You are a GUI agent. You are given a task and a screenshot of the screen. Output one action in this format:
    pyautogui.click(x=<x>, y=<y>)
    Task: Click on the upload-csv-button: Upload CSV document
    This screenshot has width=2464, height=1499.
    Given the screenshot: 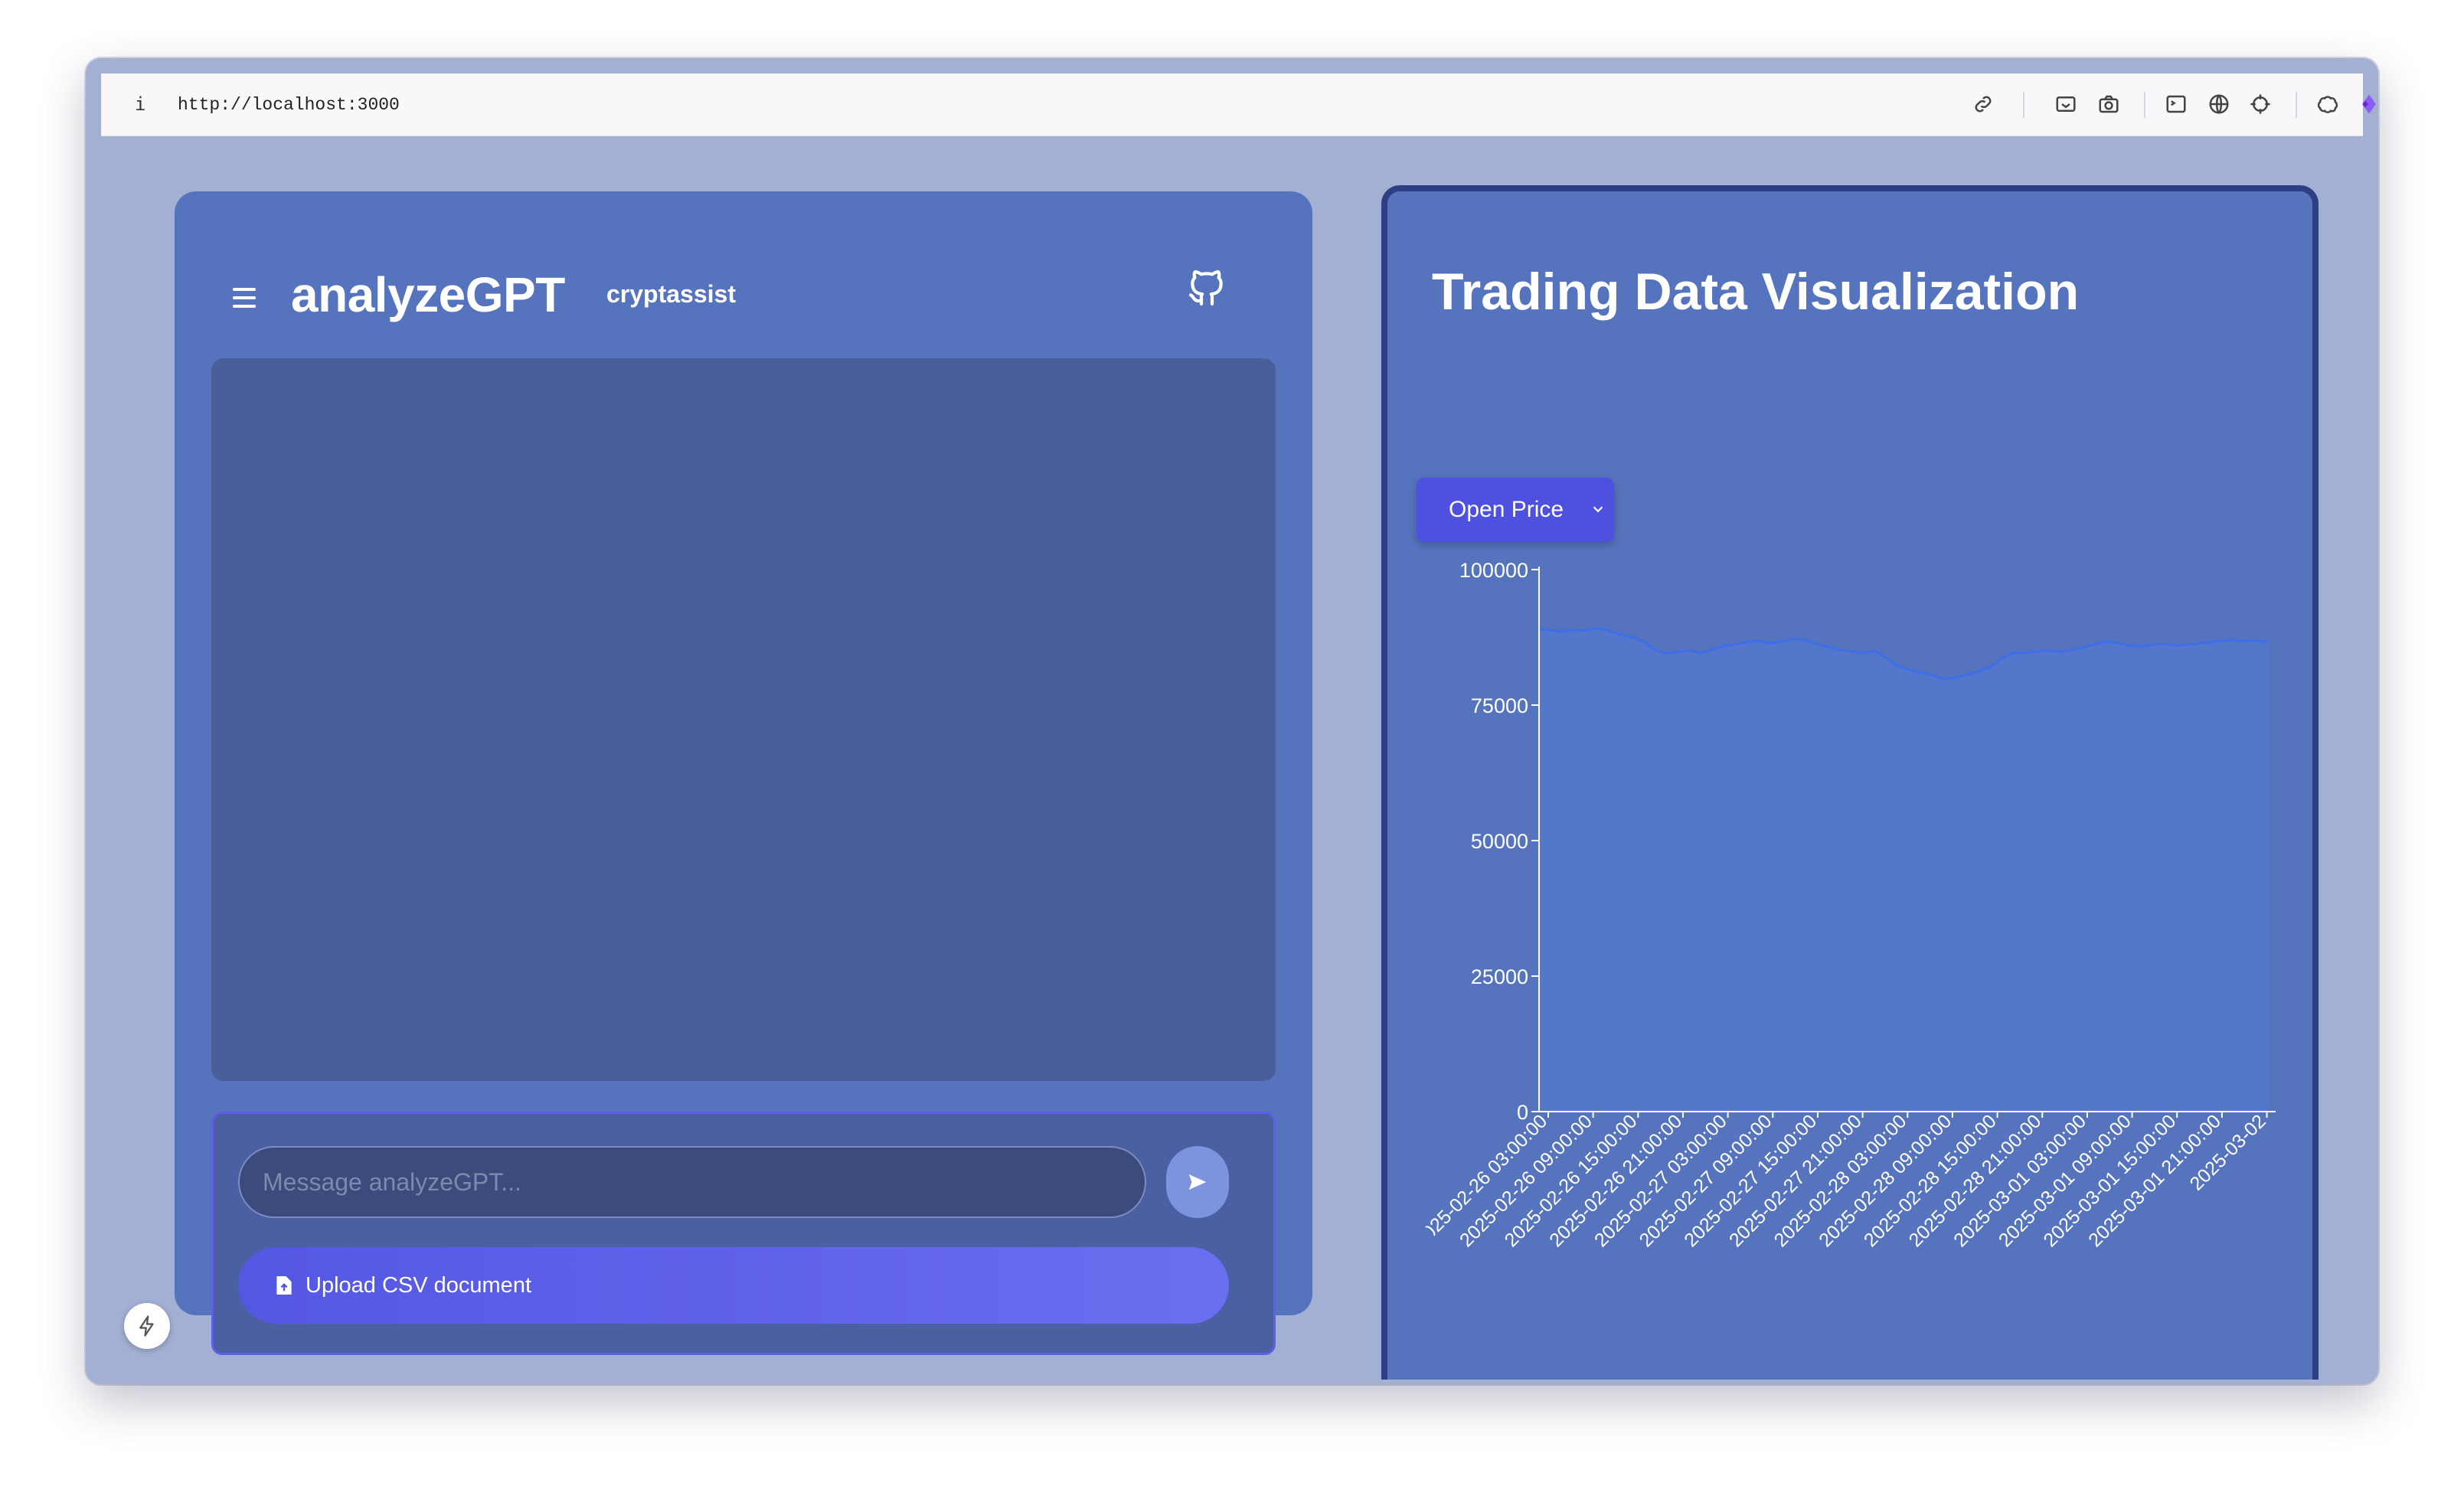 What is the action you would take?
    pyautogui.click(x=733, y=1285)
    